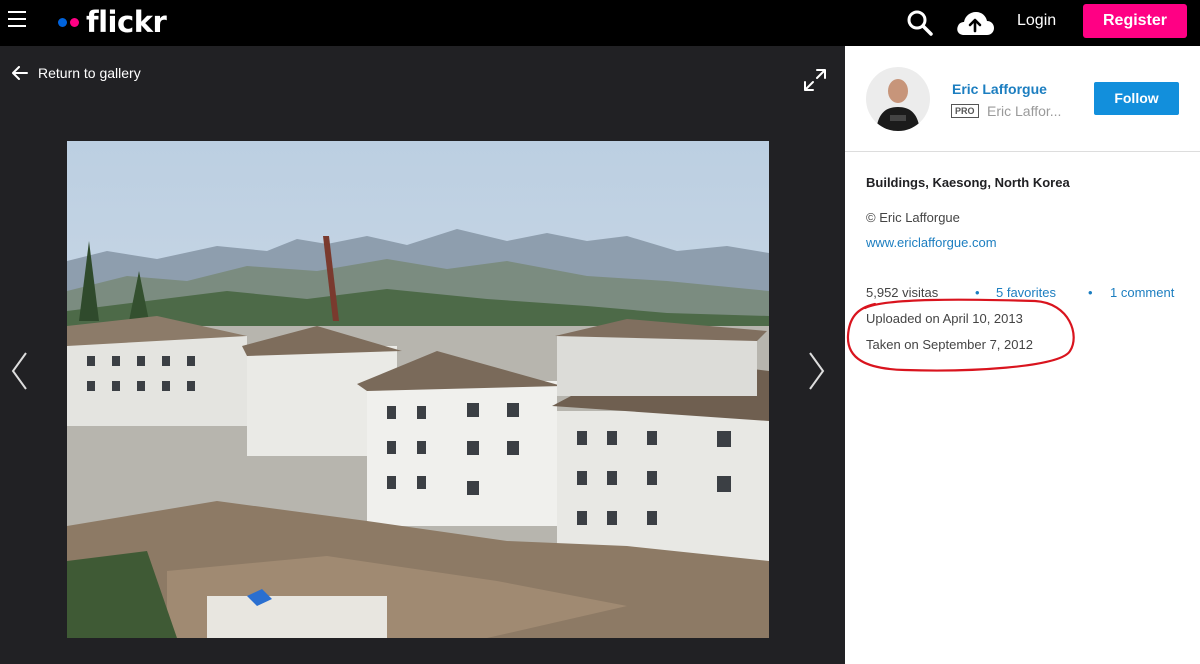 The image size is (1200, 664). What do you see at coordinates (968, 182) in the screenshot?
I see `photo-title: Buildings, Kaesong, North Korea` at bounding box center [968, 182].